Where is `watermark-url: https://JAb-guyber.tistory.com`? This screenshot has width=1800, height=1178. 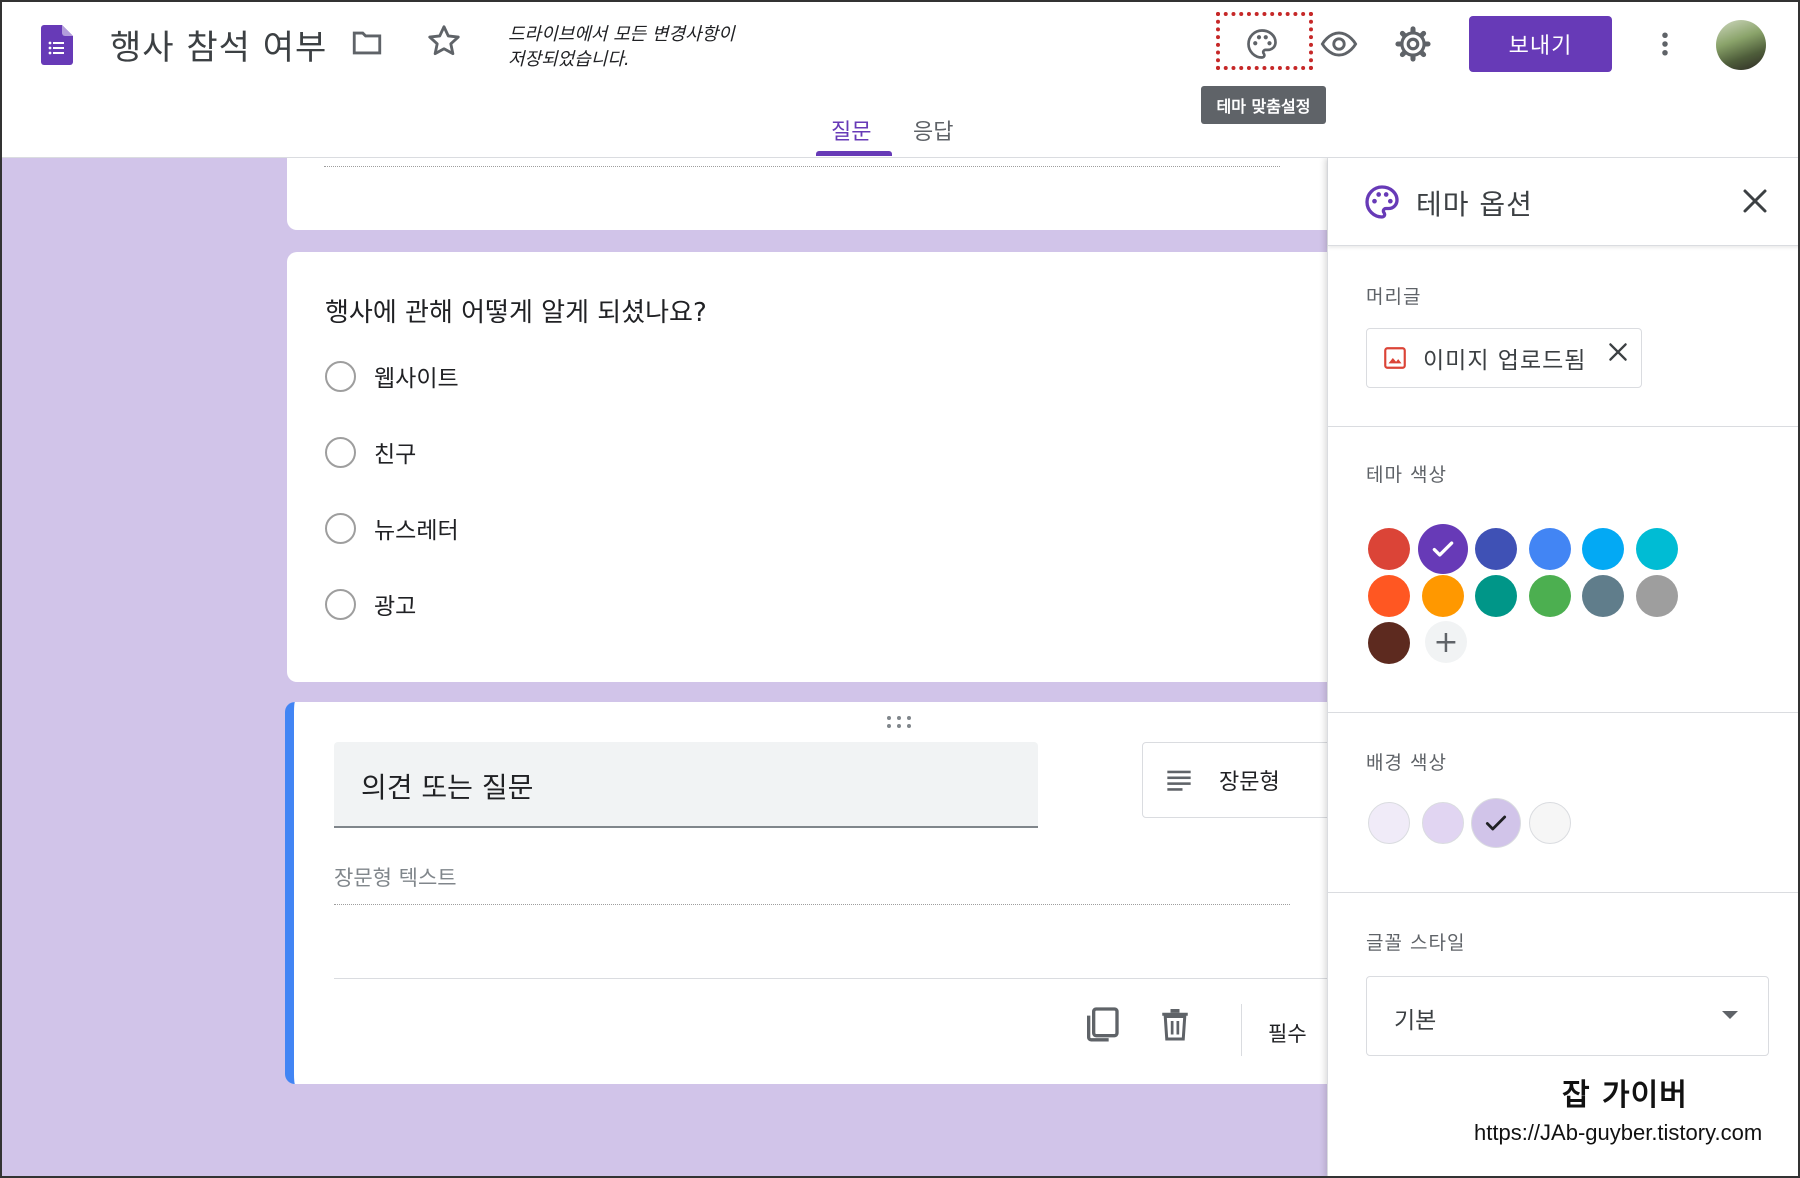 watermark-url: https://JAb-guyber.tistory.com is located at coordinates (1618, 1132).